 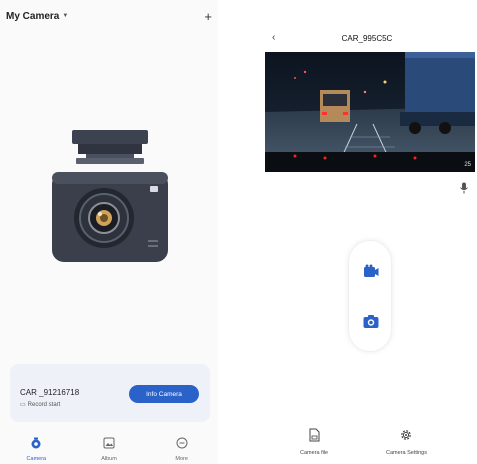 I want to click on add-camera-icon: +, so click(x=208, y=16).